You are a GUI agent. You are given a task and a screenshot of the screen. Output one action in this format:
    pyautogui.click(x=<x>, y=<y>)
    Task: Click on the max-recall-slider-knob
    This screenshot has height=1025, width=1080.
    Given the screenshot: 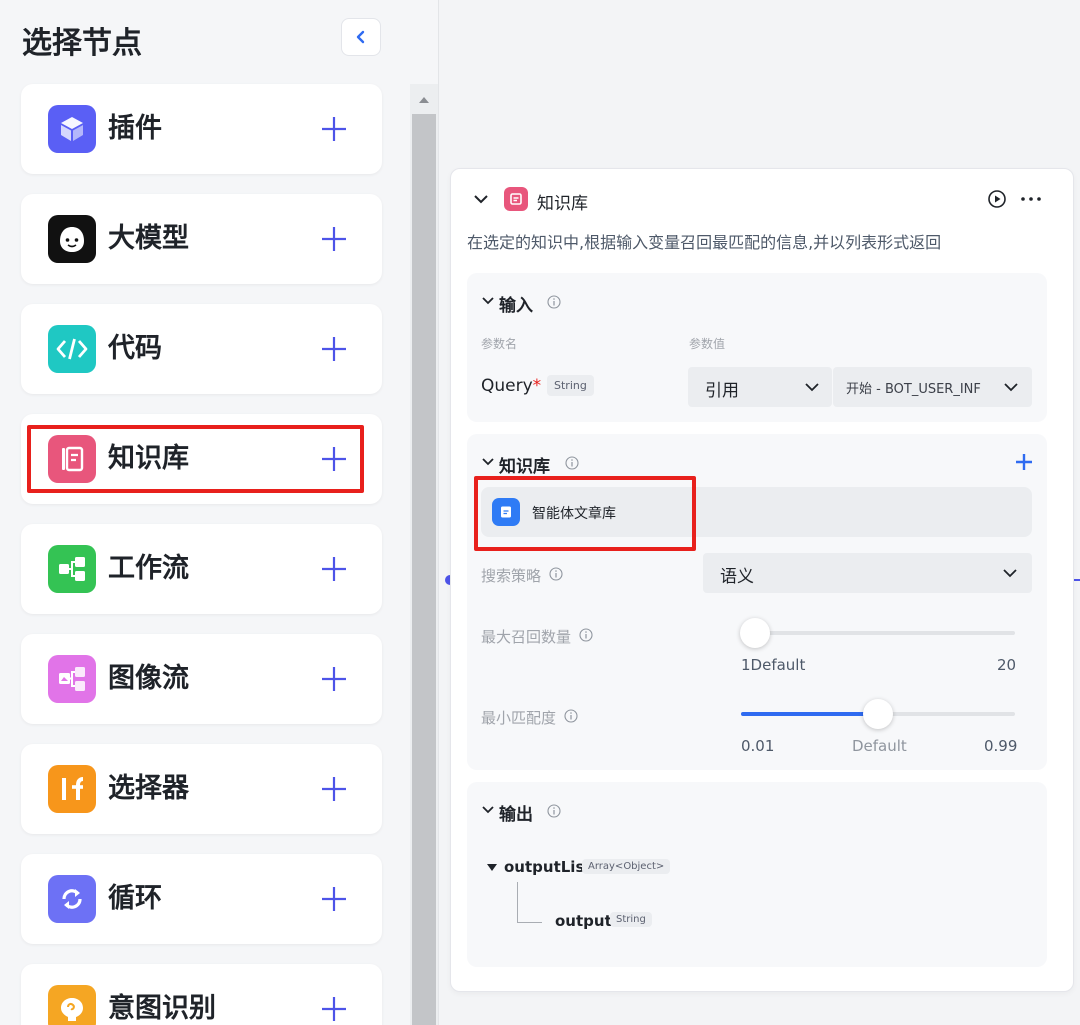 What is the action you would take?
    pyautogui.click(x=754, y=633)
    